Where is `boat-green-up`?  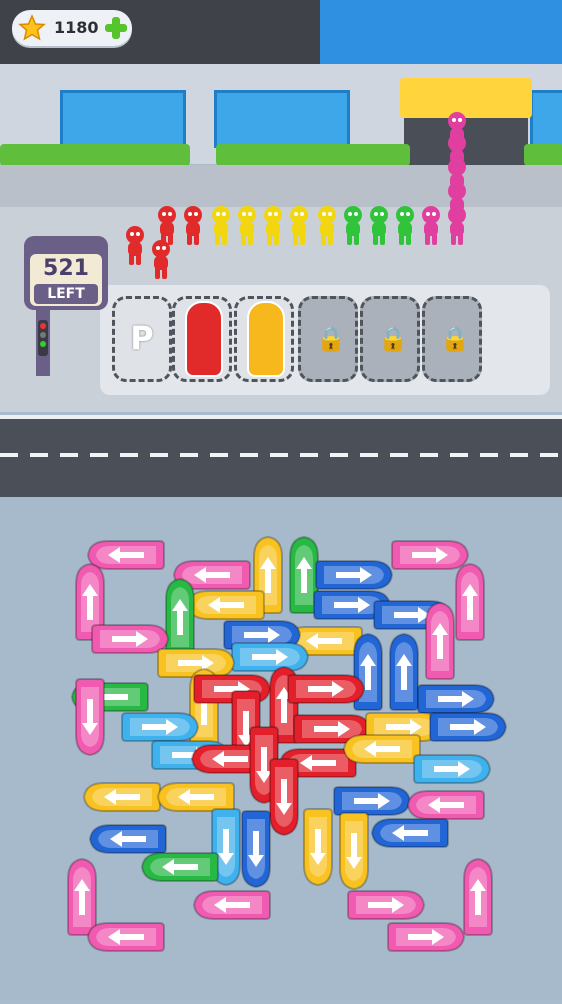
boat-green-up is located at coordinates (180, 616).